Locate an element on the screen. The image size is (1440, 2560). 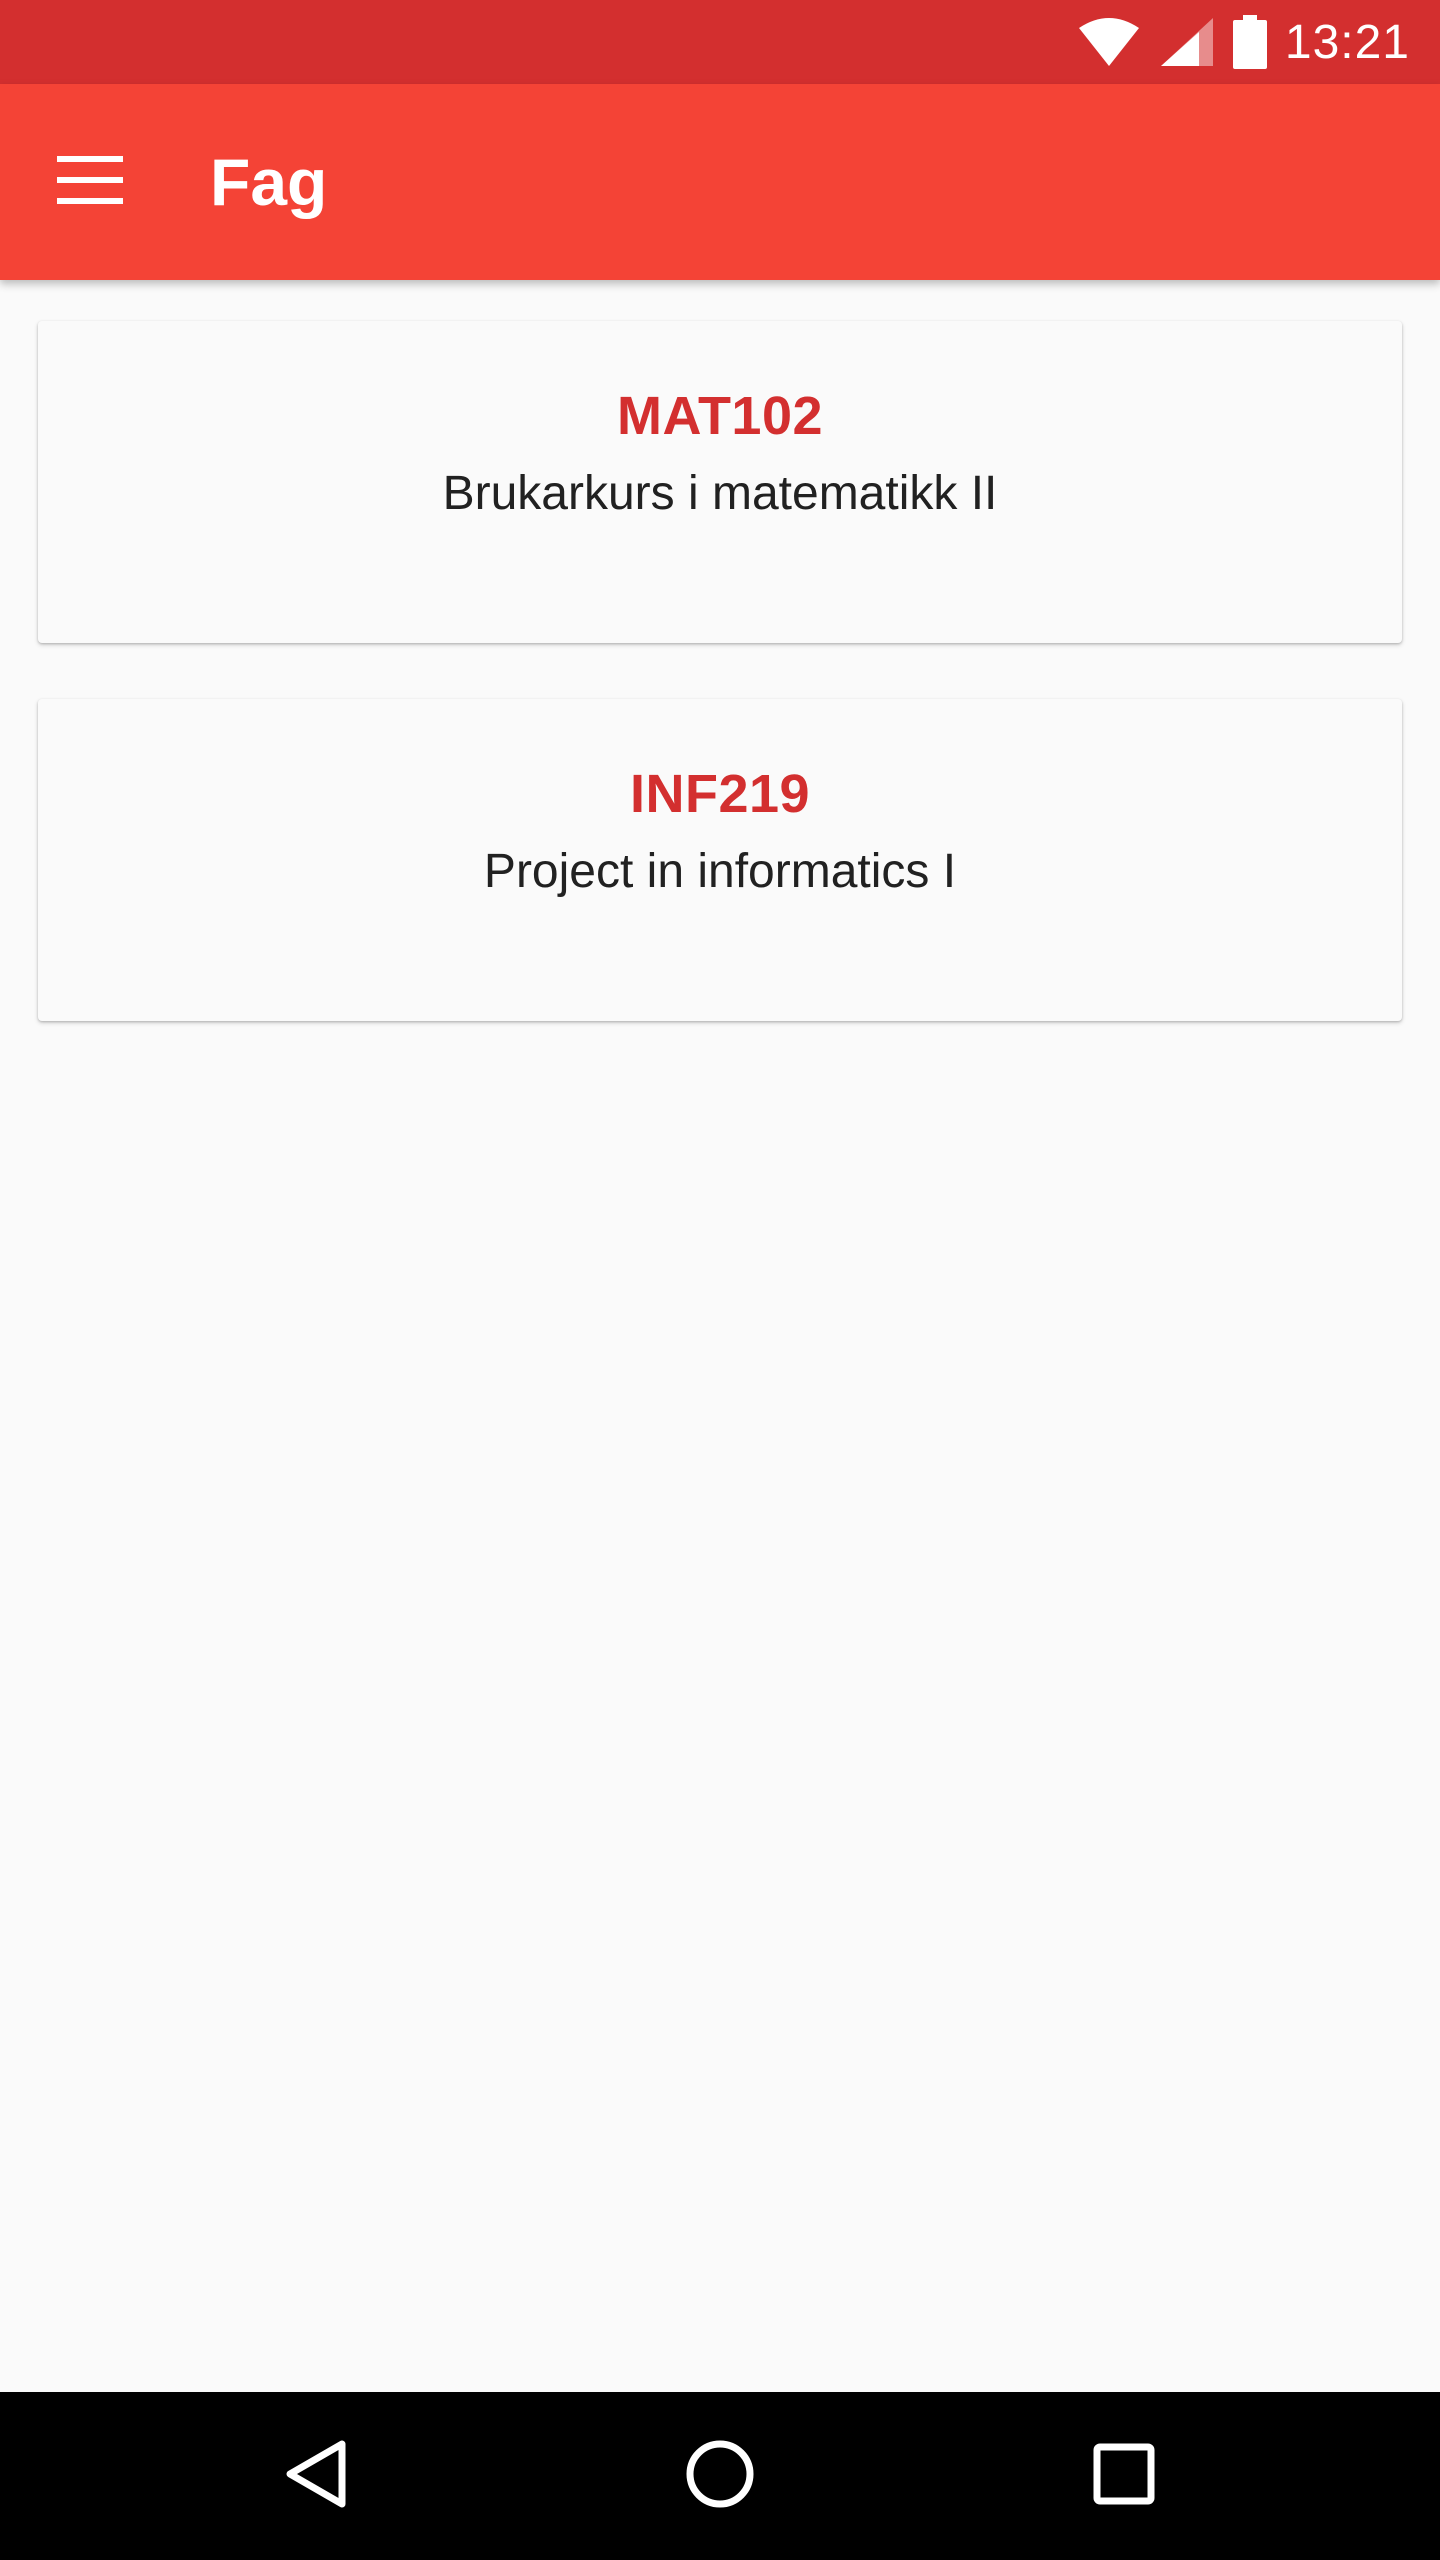
cell-signal-icon is located at coordinates (1187, 42).